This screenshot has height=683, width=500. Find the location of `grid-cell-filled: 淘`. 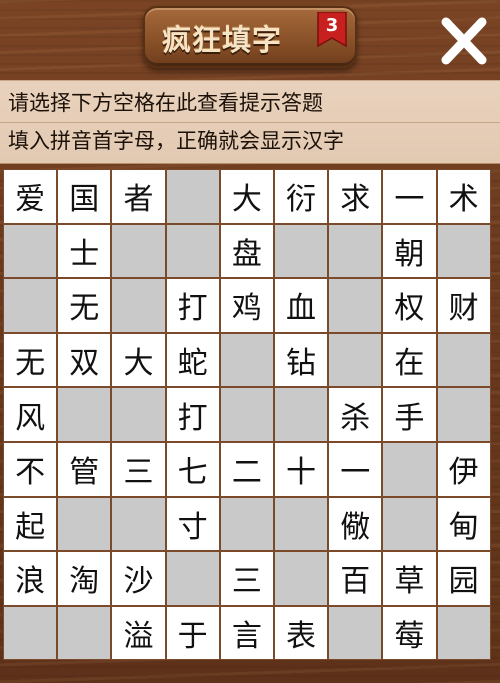

grid-cell-filled: 淘 is located at coordinates (84, 578).